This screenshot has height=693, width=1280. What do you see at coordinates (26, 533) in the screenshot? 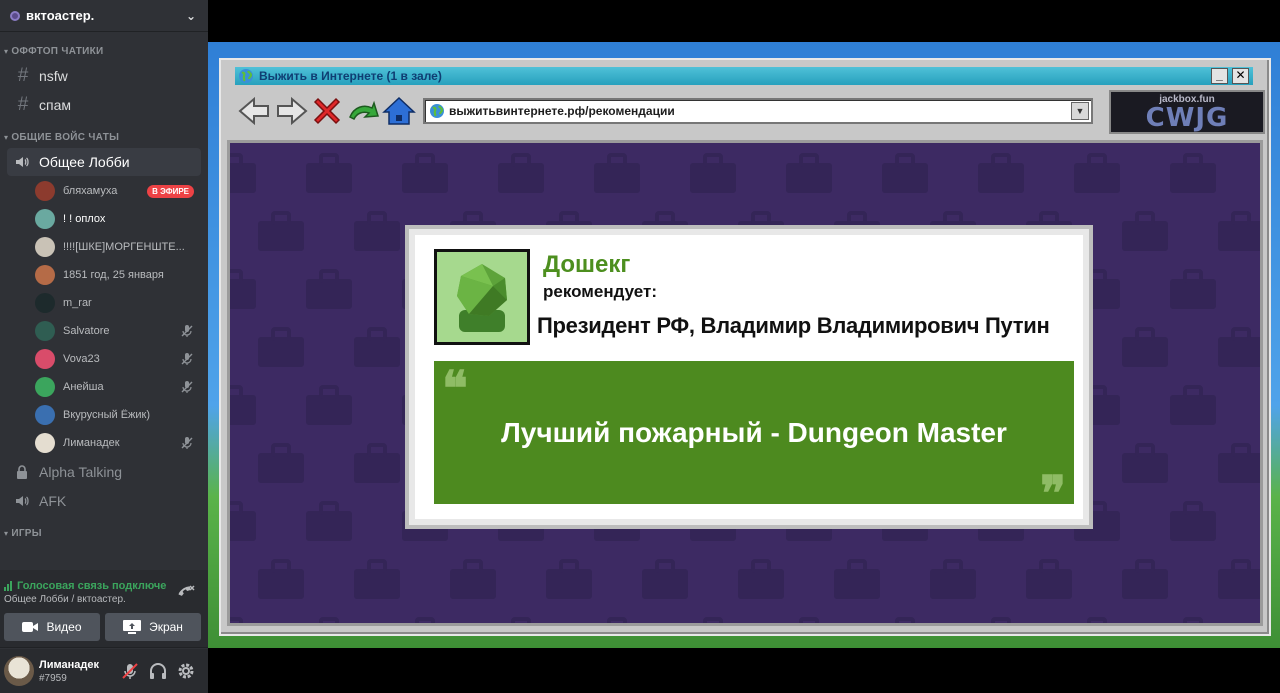
I see `category-label: ИГРЫ` at bounding box center [26, 533].